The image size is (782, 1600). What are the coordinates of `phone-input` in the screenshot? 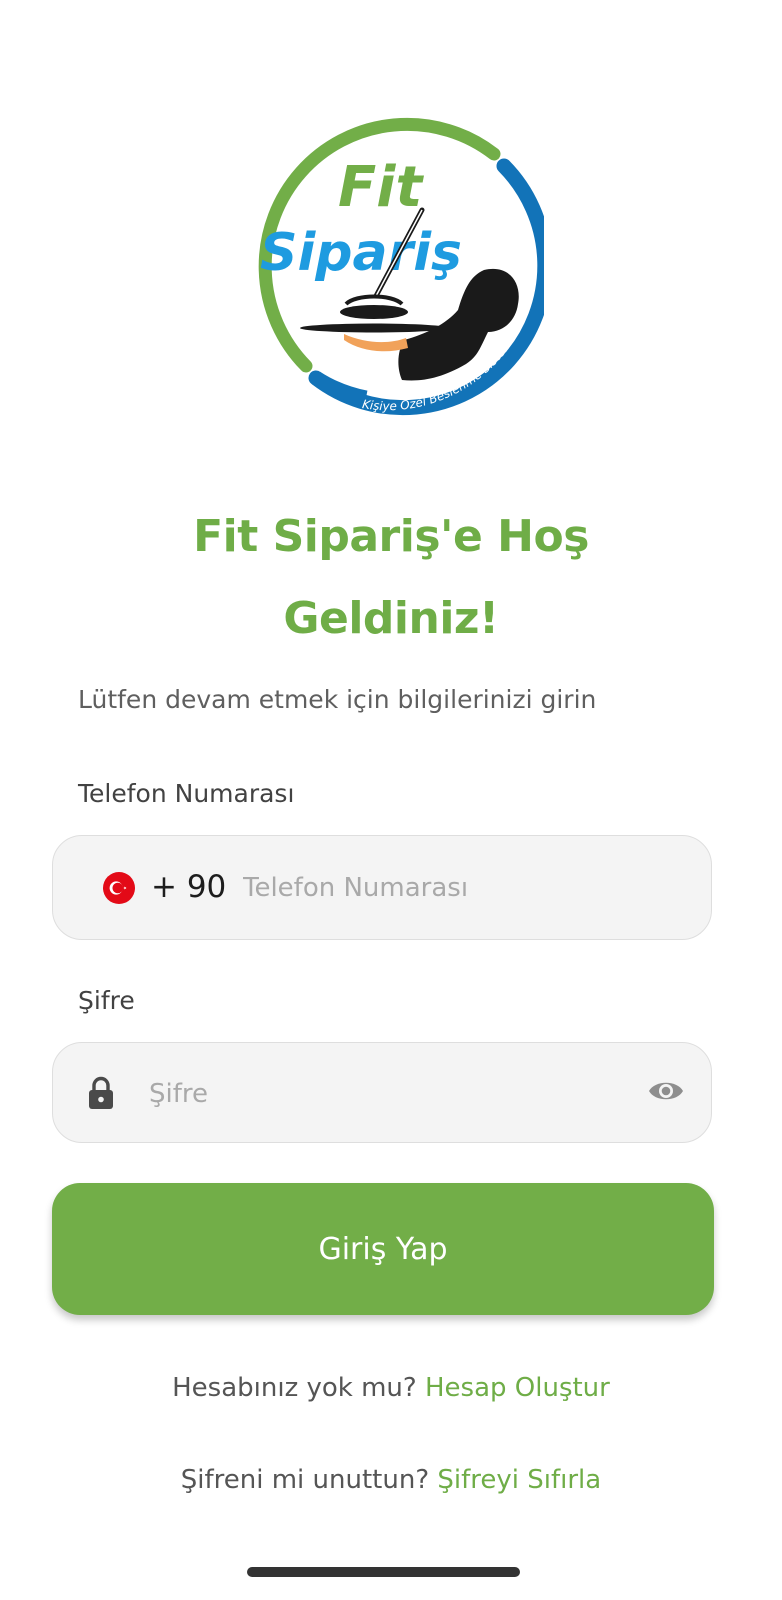 It's located at (463, 888).